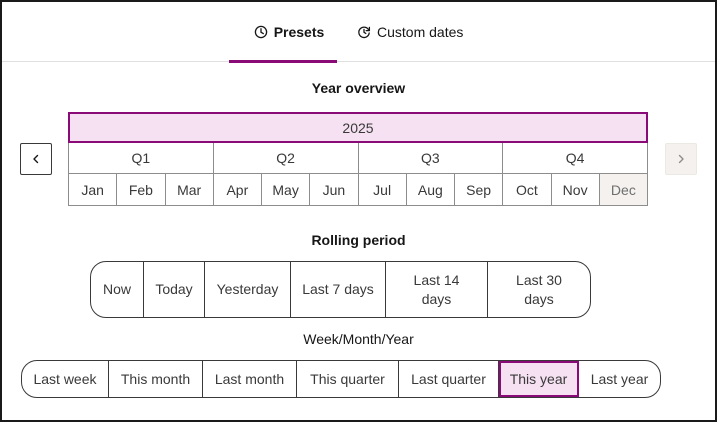 The width and height of the screenshot is (717, 422). I want to click on quarter-row: Q1 Q2 Q3 Q4, so click(358, 158).